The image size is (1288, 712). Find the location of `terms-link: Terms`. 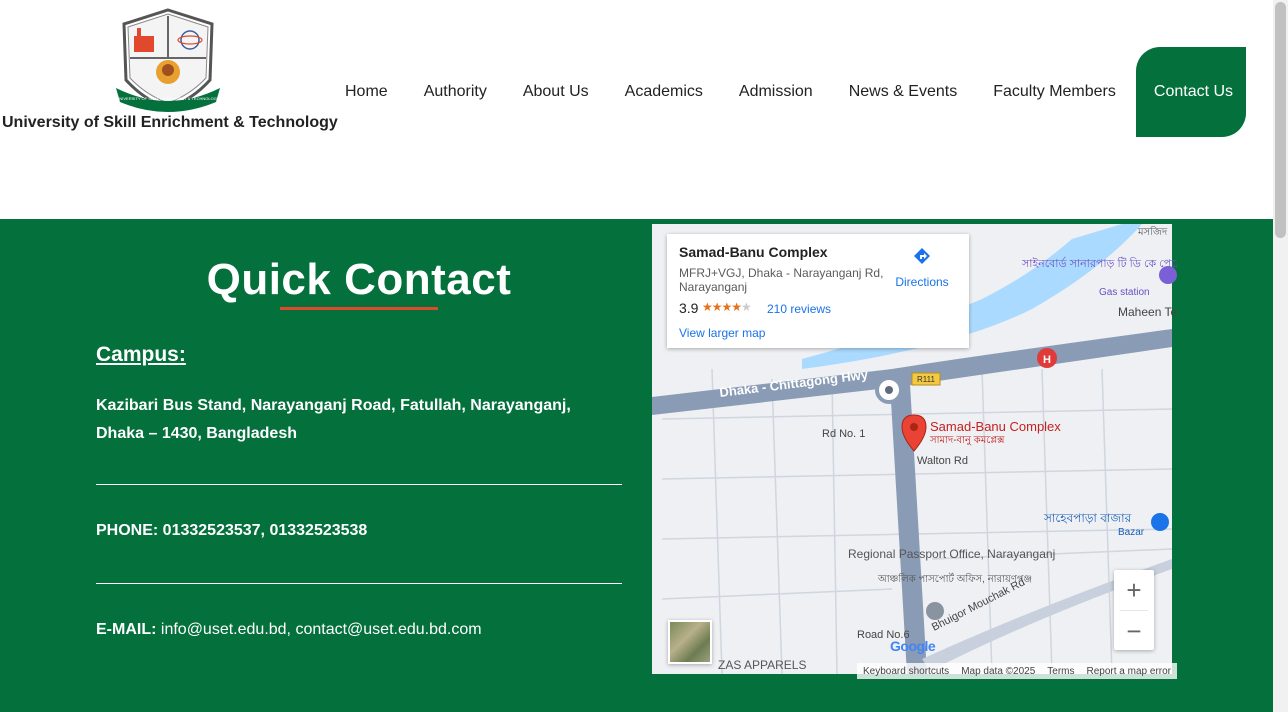

terms-link: Terms is located at coordinates (1060, 671).